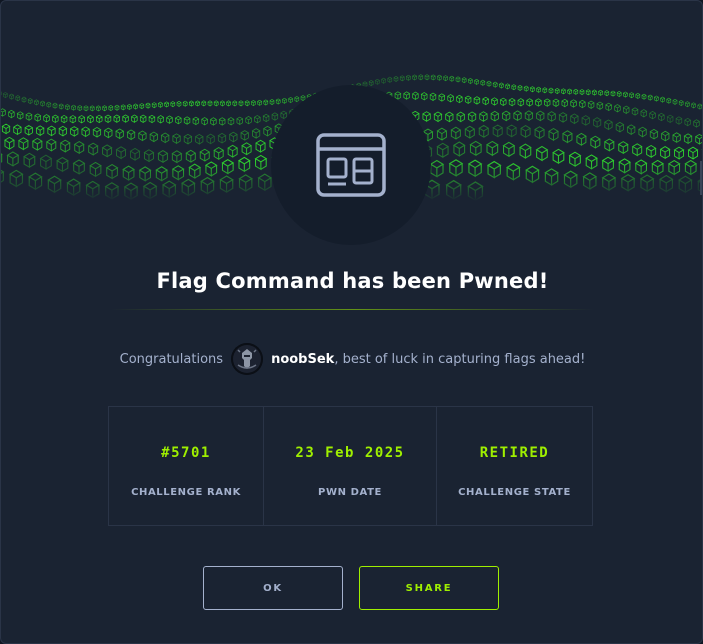 This screenshot has height=644, width=703. I want to click on challenge-rank-label: CHALLENGE RANK, so click(186, 492).